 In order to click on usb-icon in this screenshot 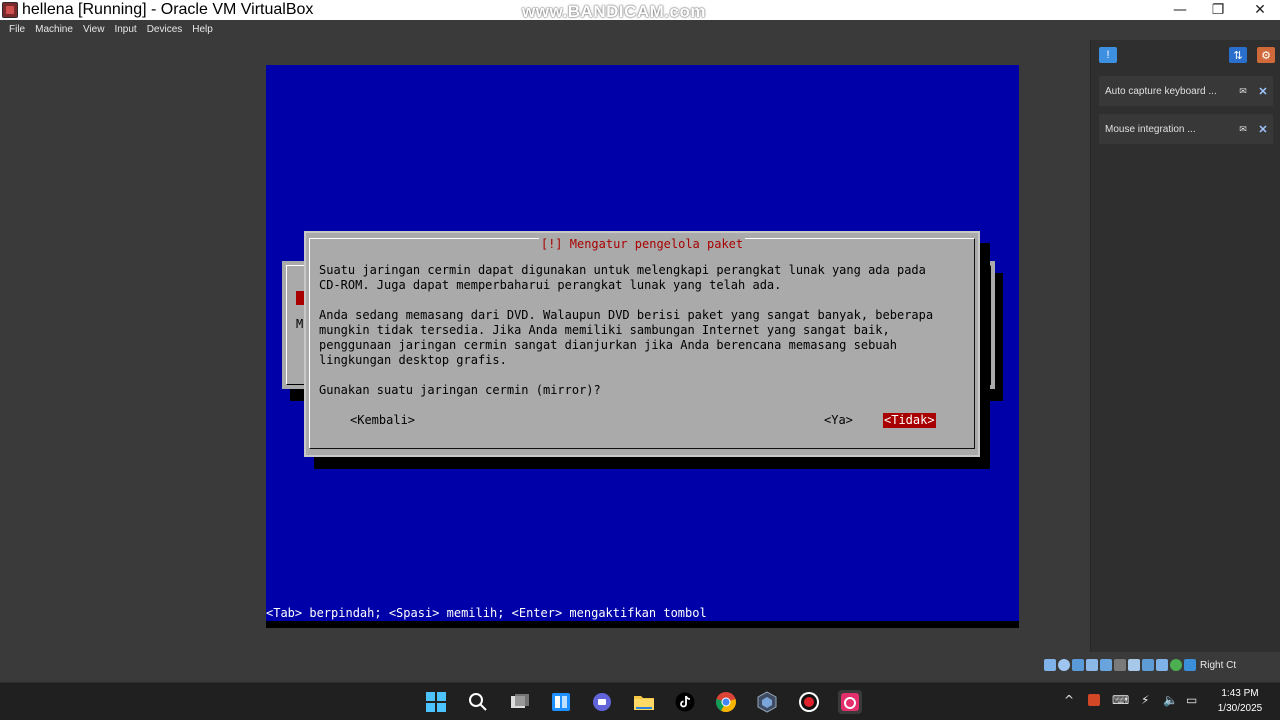, I will do `click(1106, 665)`.